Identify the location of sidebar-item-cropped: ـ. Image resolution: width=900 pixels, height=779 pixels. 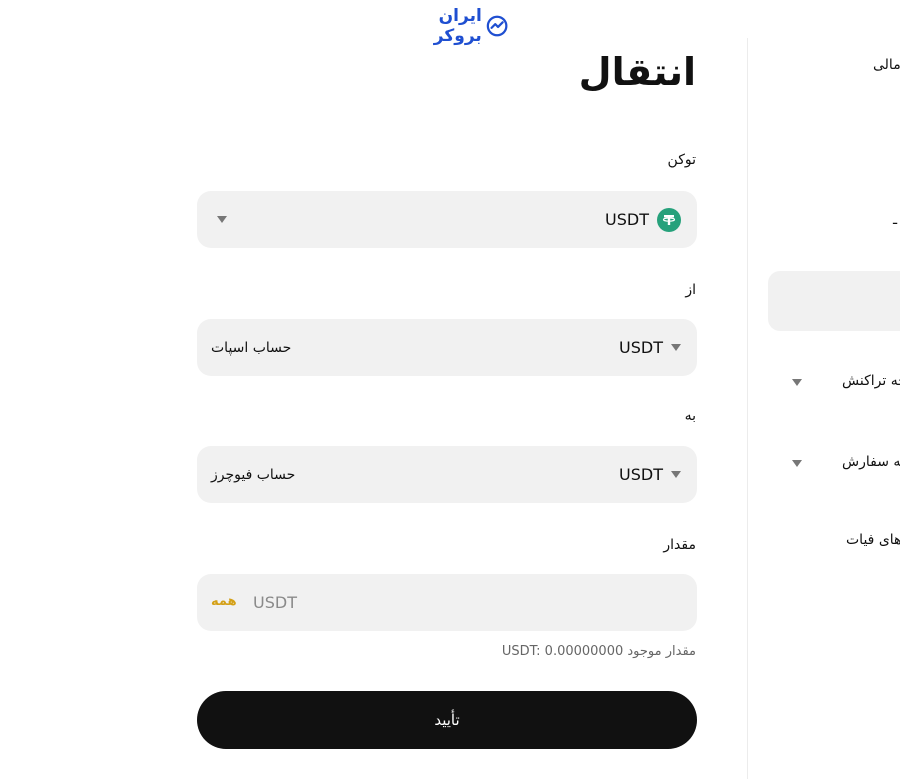
(895, 220).